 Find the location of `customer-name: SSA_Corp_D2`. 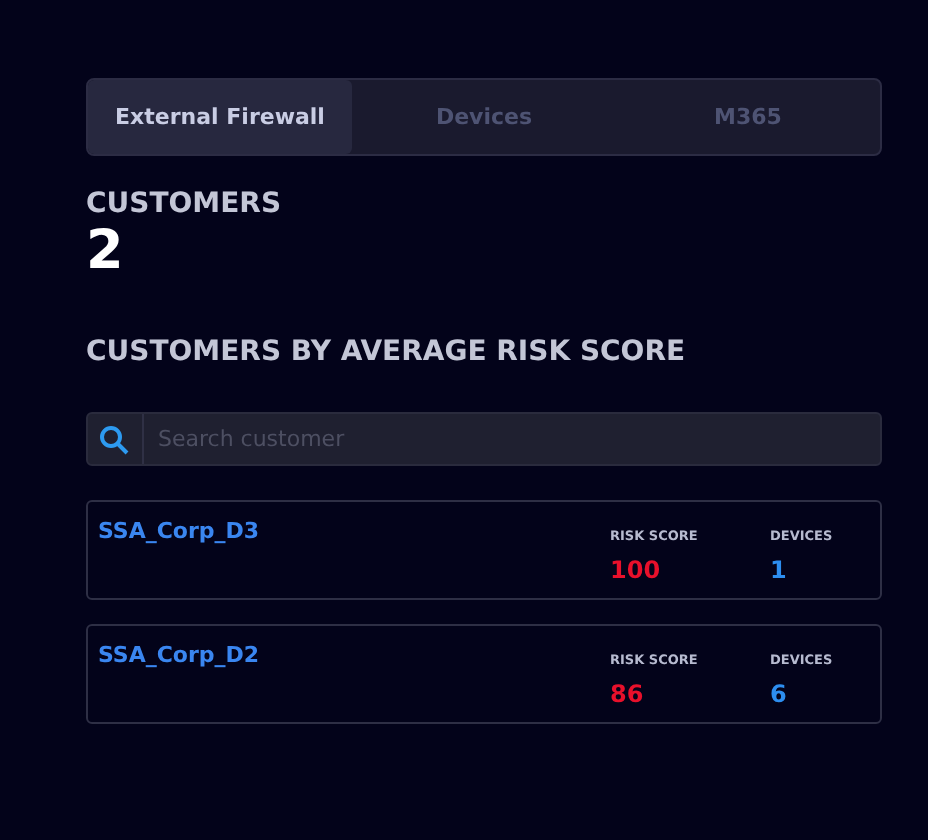

customer-name: SSA_Corp_D2 is located at coordinates (354, 674).